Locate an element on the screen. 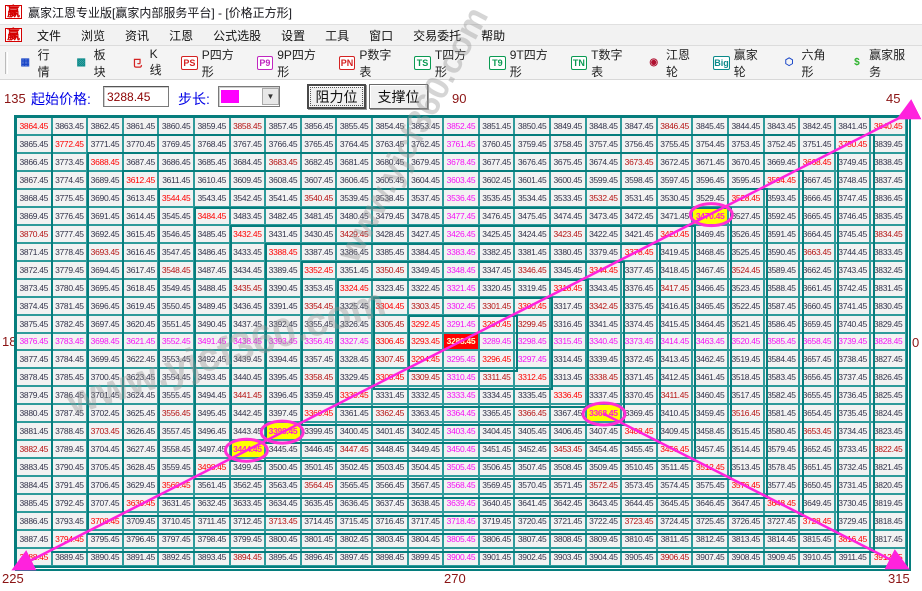  grid-cell: 3464.45 is located at coordinates (710, 323).